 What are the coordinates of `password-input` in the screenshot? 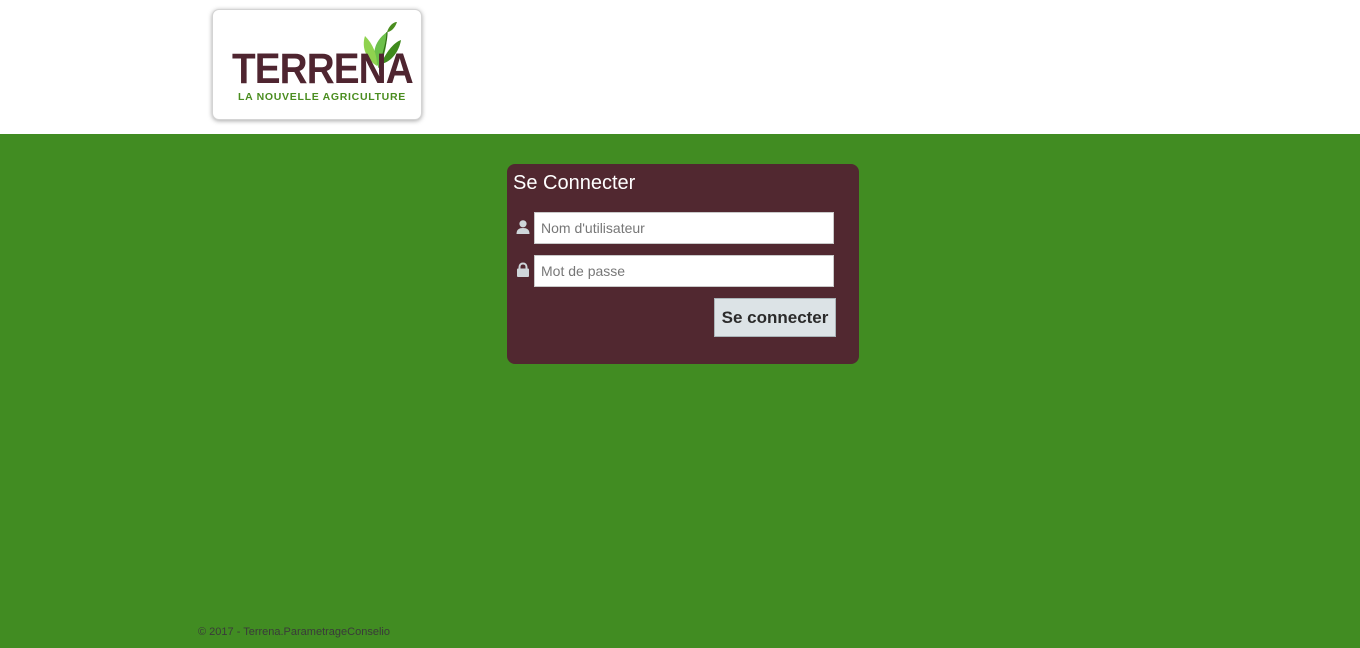 It's located at (684, 271).